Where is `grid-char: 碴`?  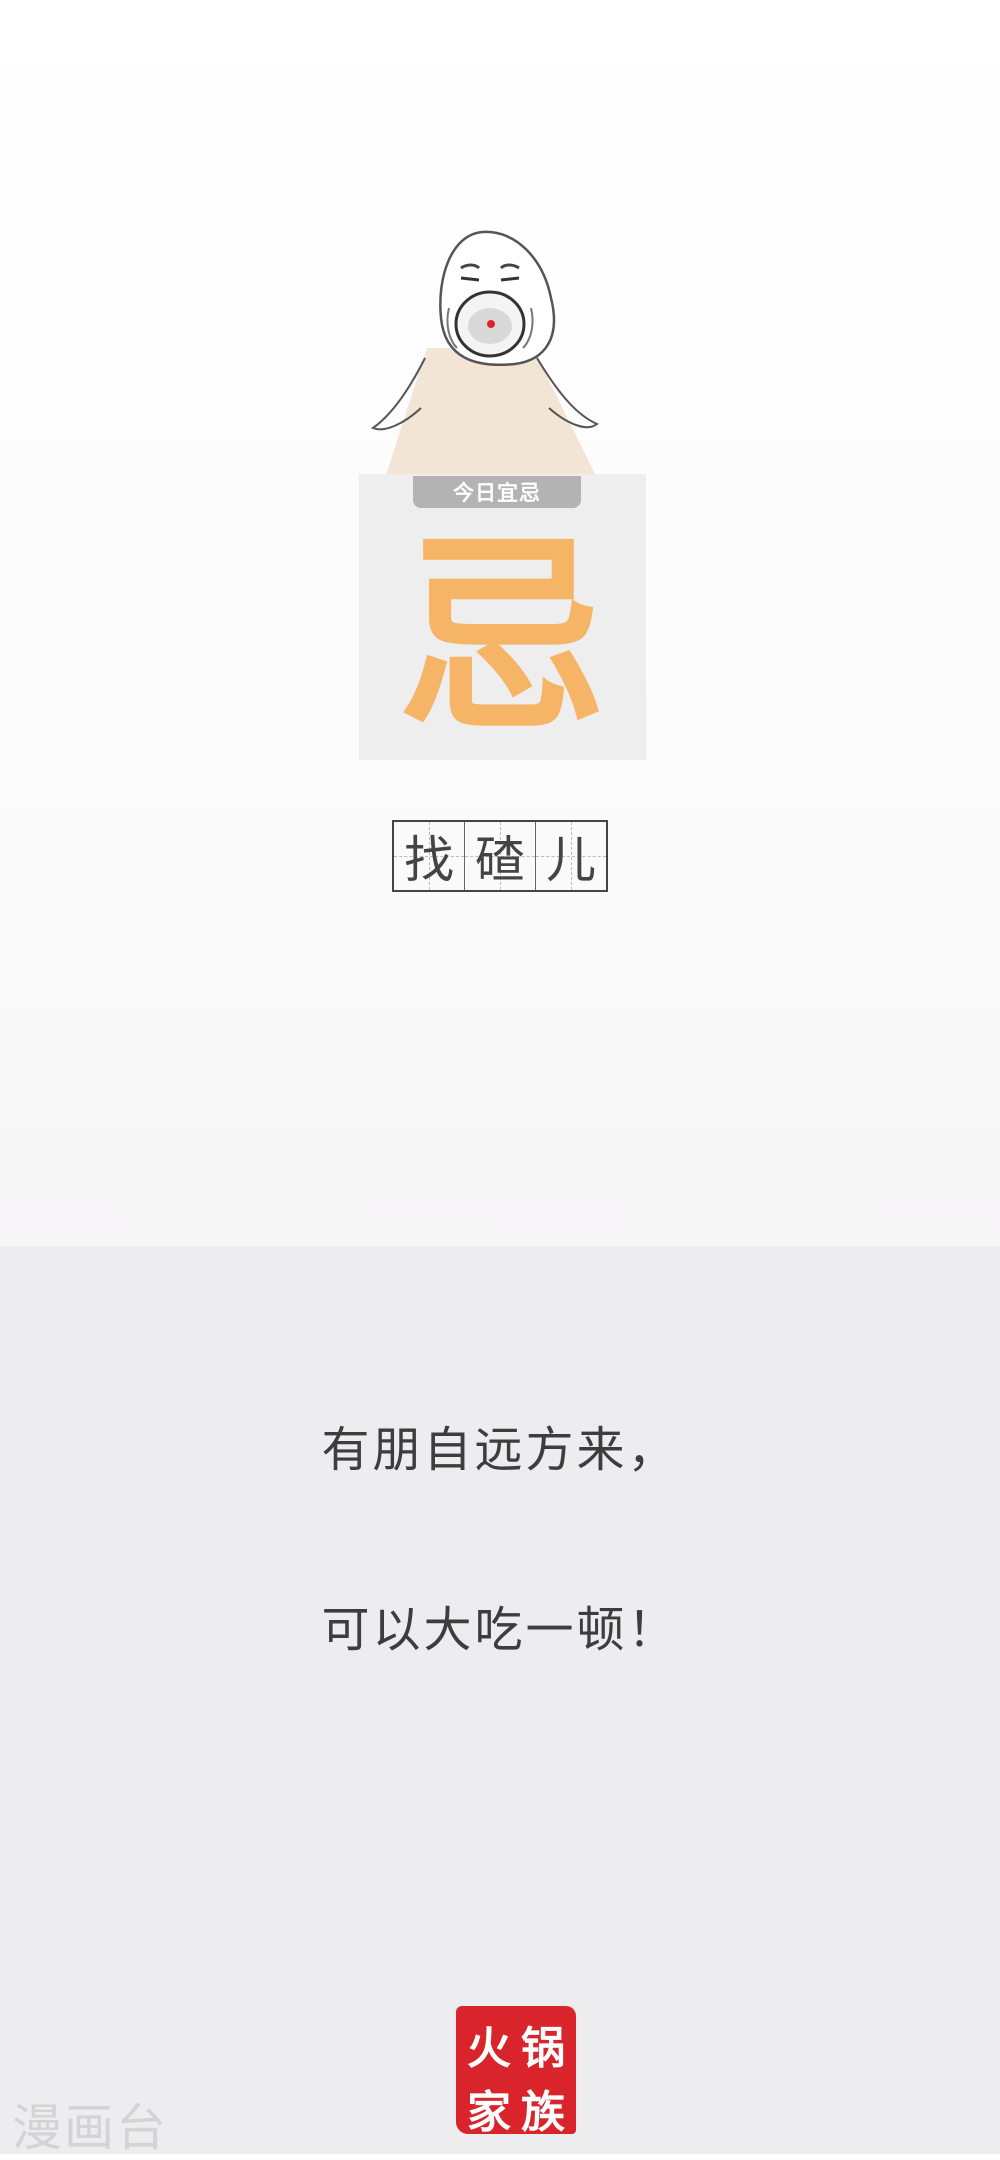
grid-char: 碴 is located at coordinates (500, 860).